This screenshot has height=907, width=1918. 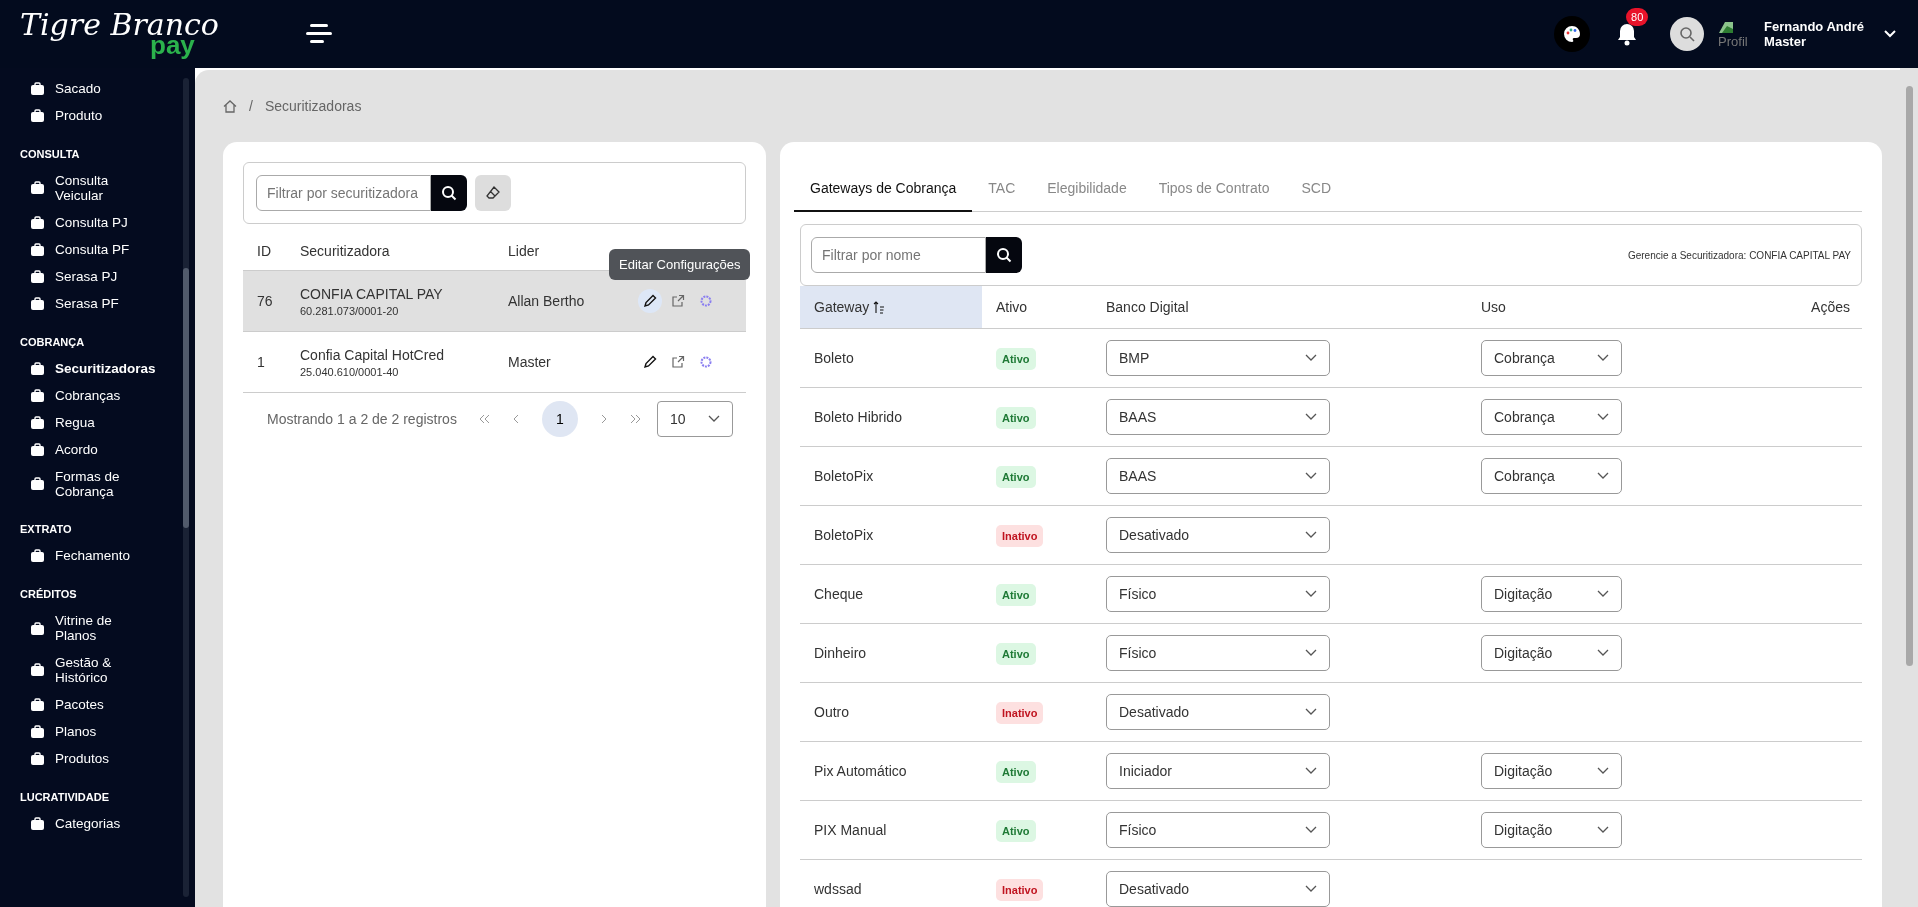 I want to click on broken-image-icon, so click(x=1726, y=26).